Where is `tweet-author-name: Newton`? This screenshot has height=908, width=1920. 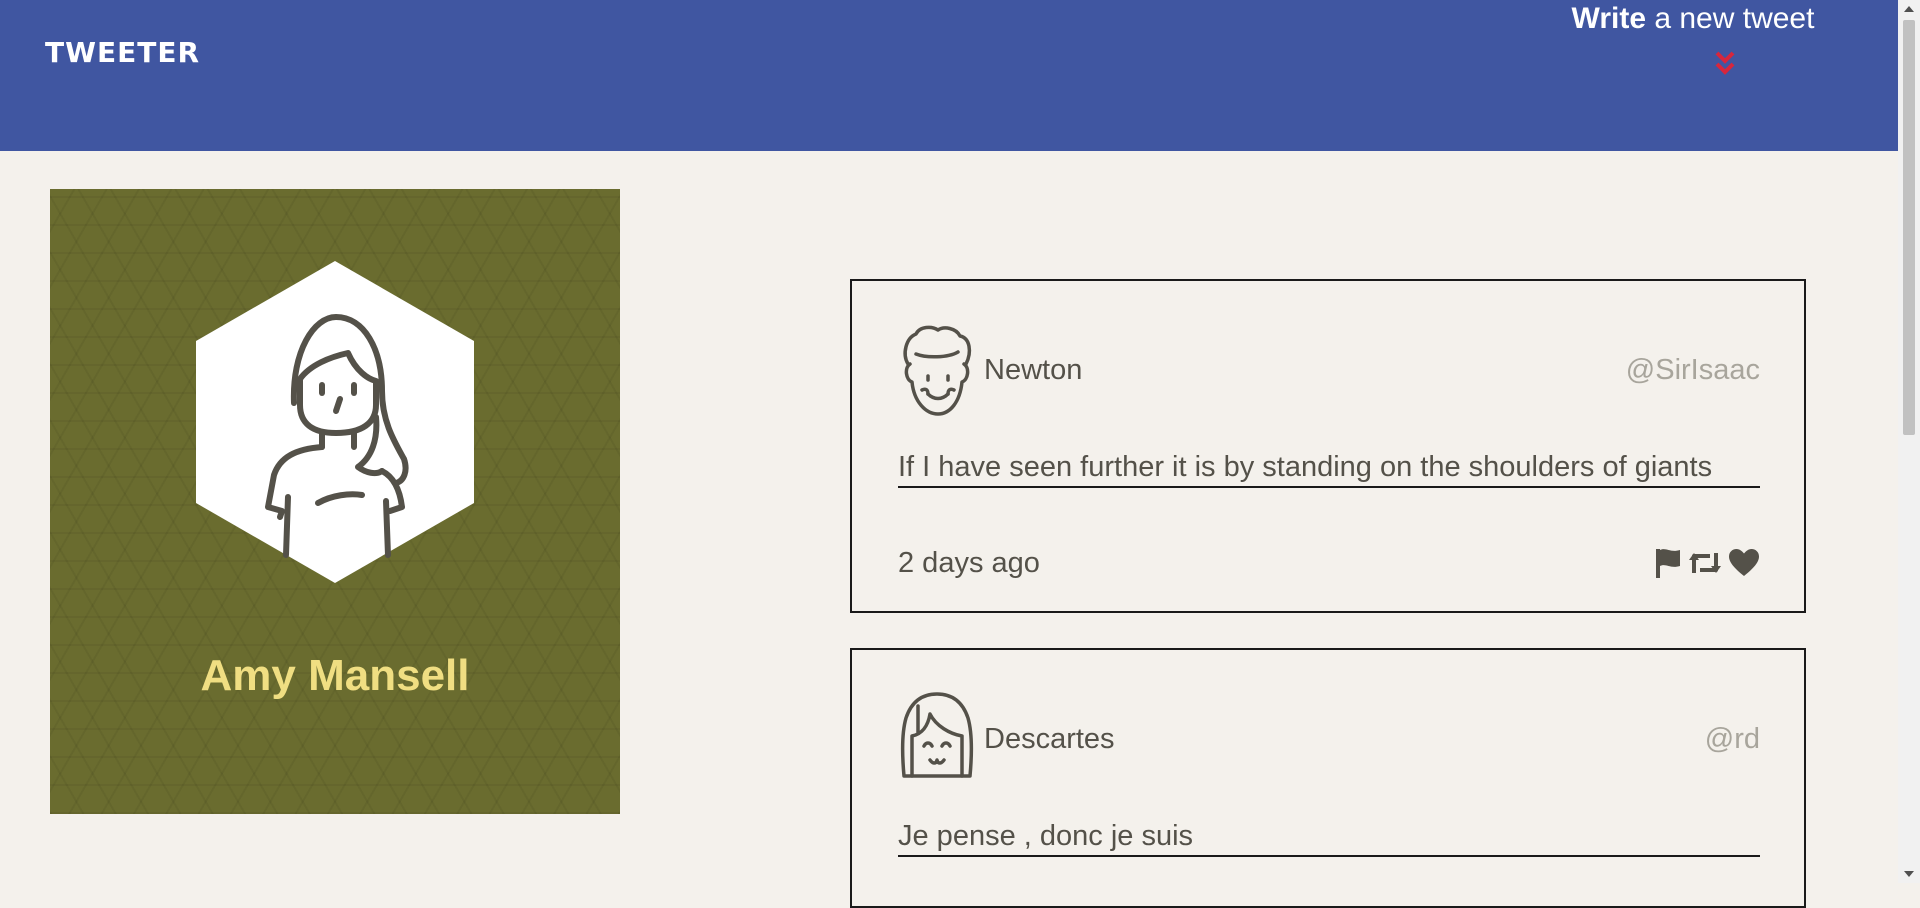
tweet-author-name: Newton is located at coordinates (1033, 370).